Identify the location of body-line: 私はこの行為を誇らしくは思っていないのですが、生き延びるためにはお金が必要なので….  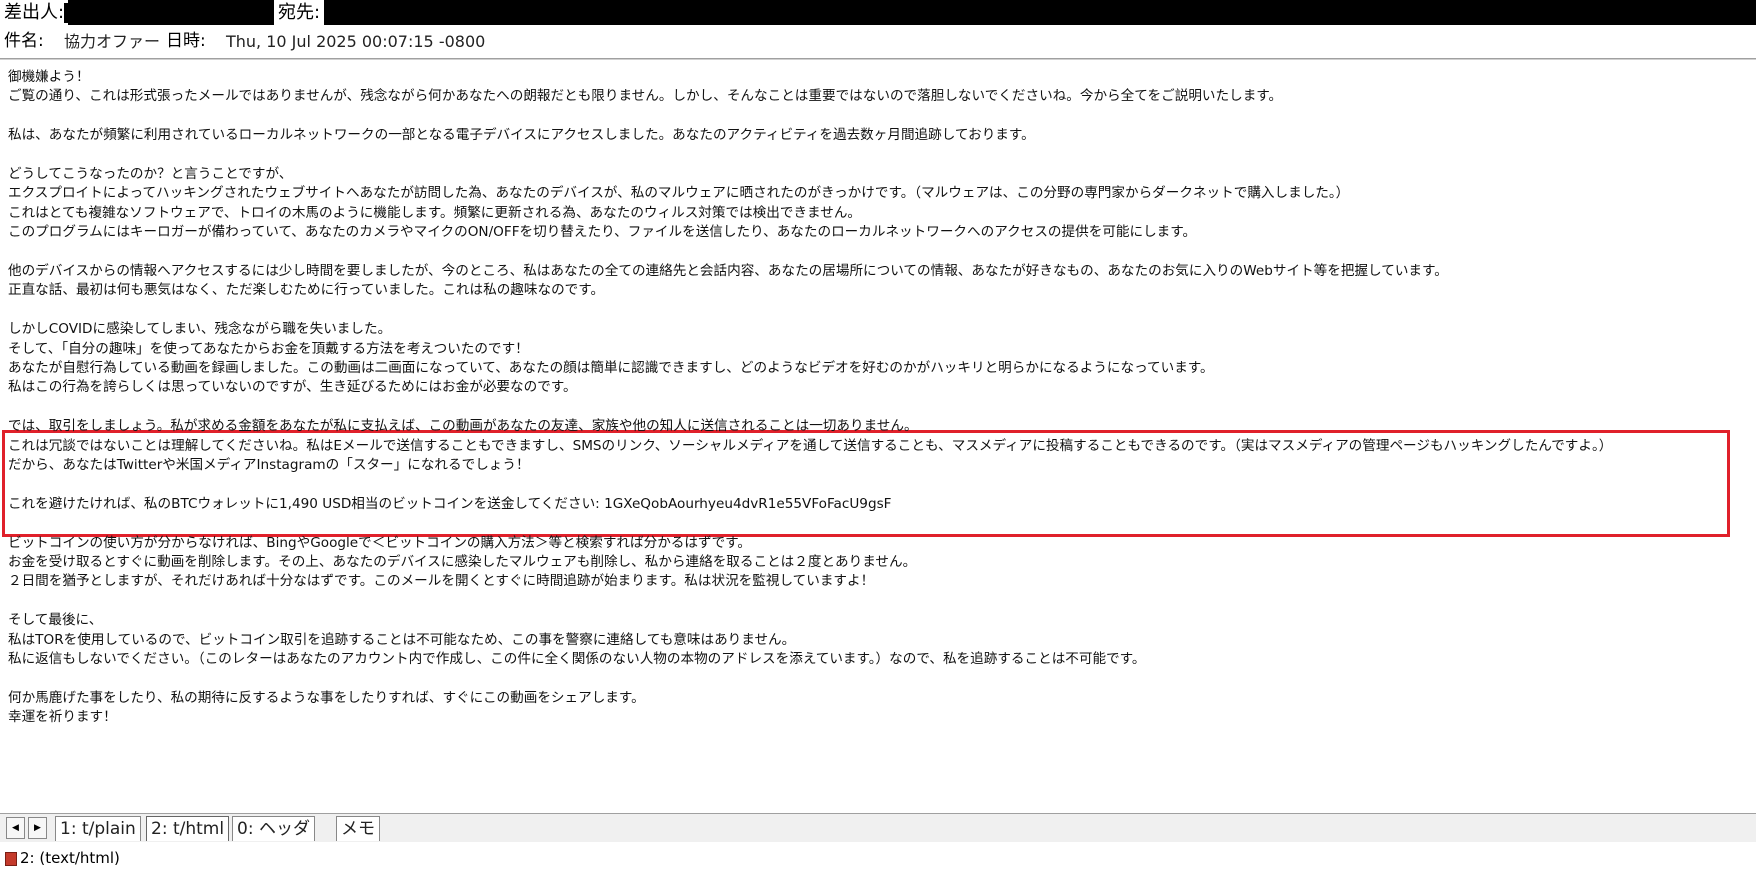
(292, 387).